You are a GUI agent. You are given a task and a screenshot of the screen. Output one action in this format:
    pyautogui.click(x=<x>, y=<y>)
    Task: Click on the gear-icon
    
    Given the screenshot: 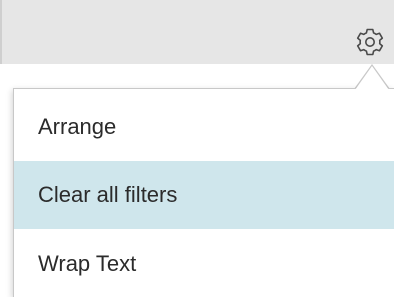 What is the action you would take?
    pyautogui.click(x=370, y=42)
    